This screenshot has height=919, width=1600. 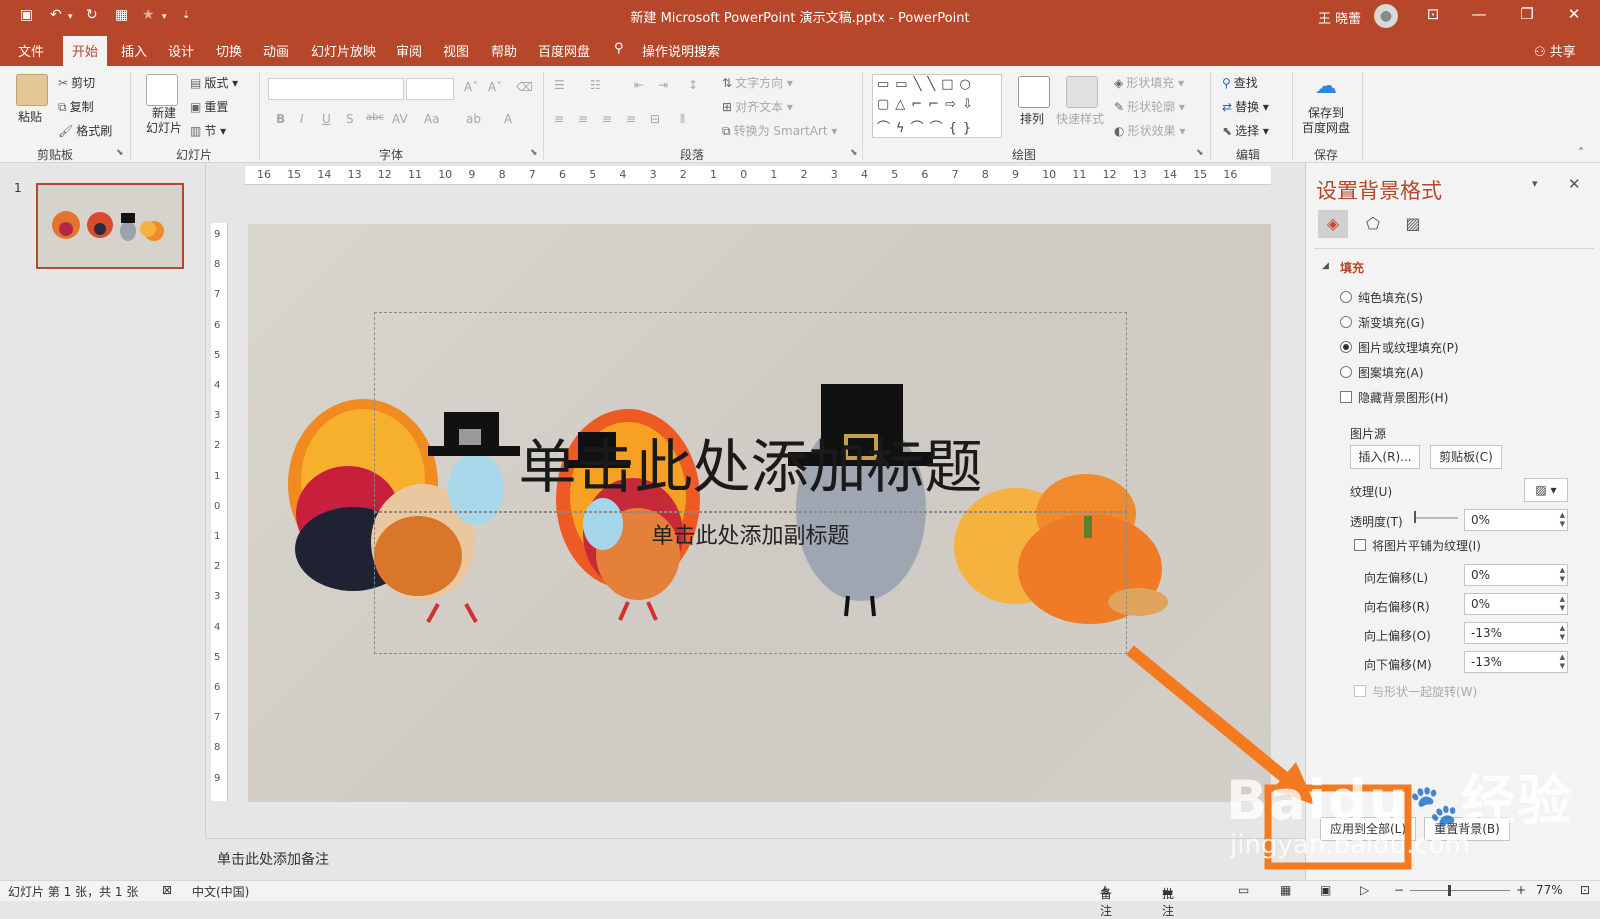 I want to click on transparency-input: 0% ▲ ▼, so click(x=1516, y=520).